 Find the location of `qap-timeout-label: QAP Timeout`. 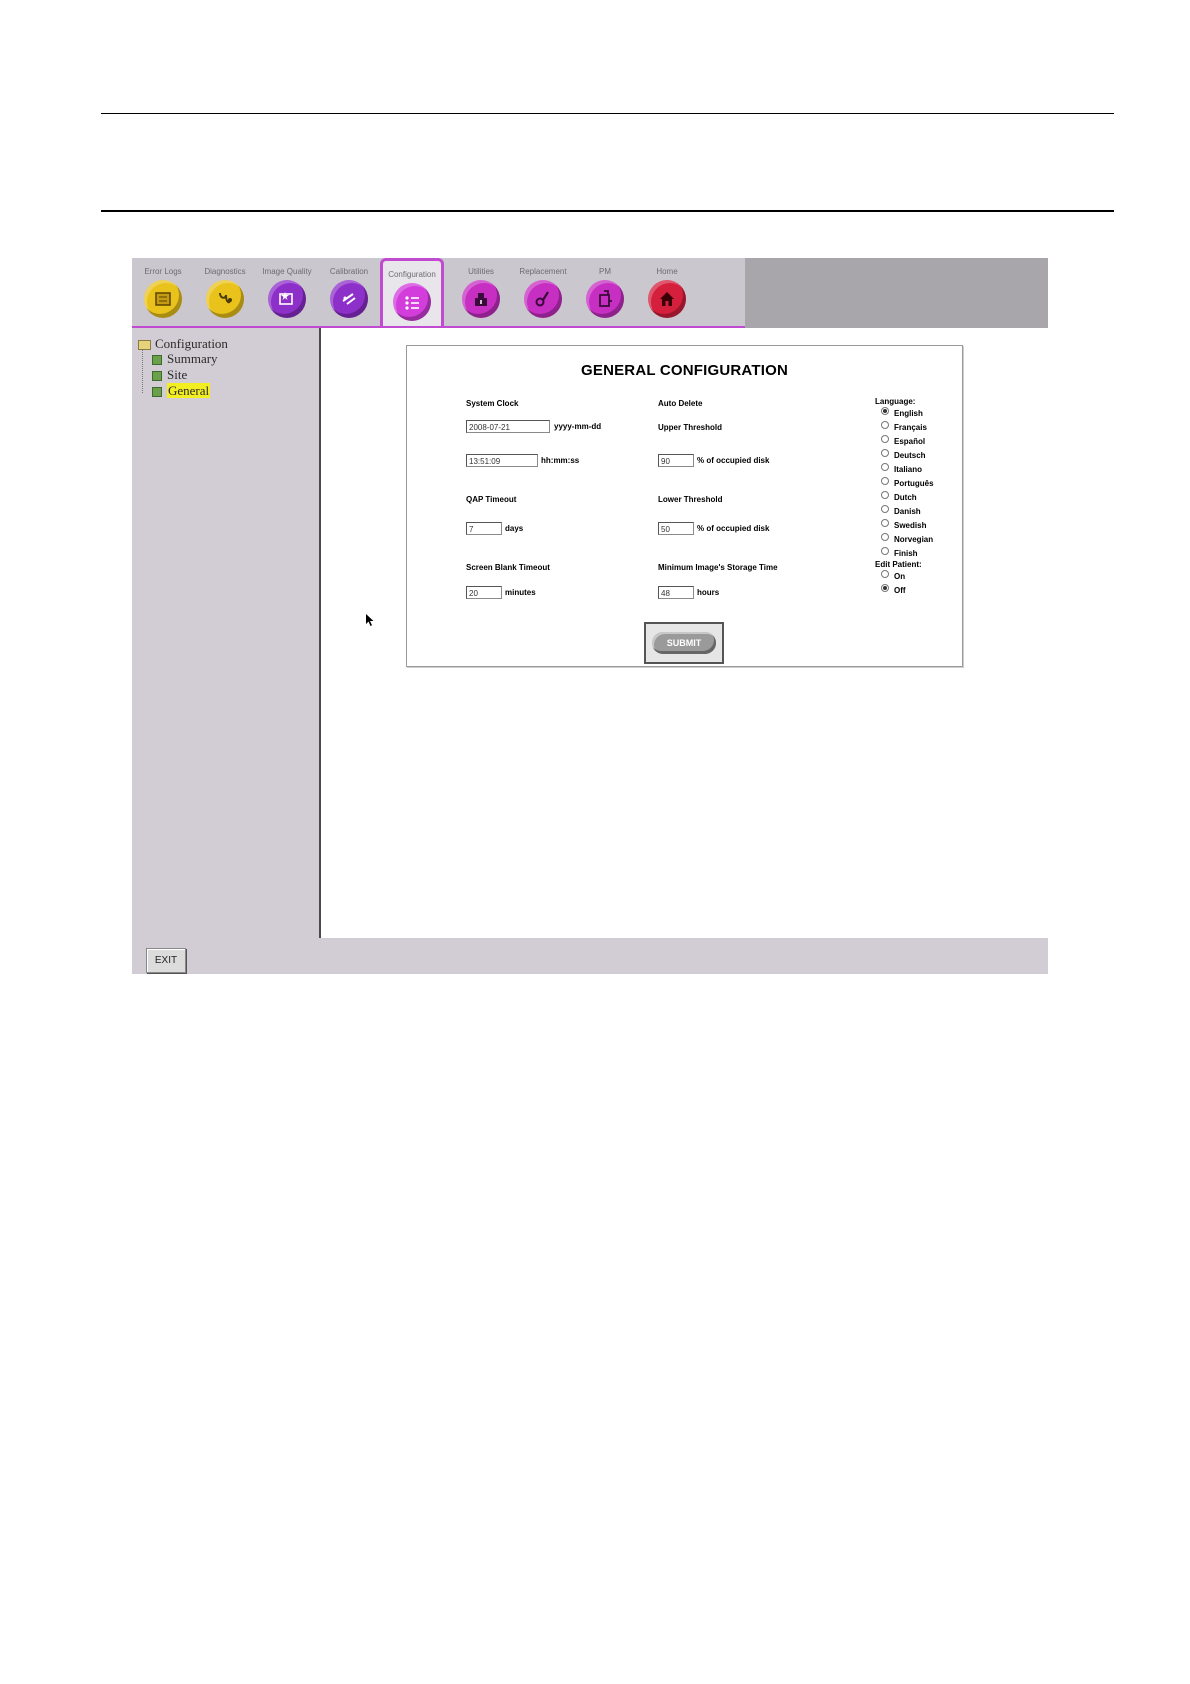

qap-timeout-label: QAP Timeout is located at coordinates (491, 499).